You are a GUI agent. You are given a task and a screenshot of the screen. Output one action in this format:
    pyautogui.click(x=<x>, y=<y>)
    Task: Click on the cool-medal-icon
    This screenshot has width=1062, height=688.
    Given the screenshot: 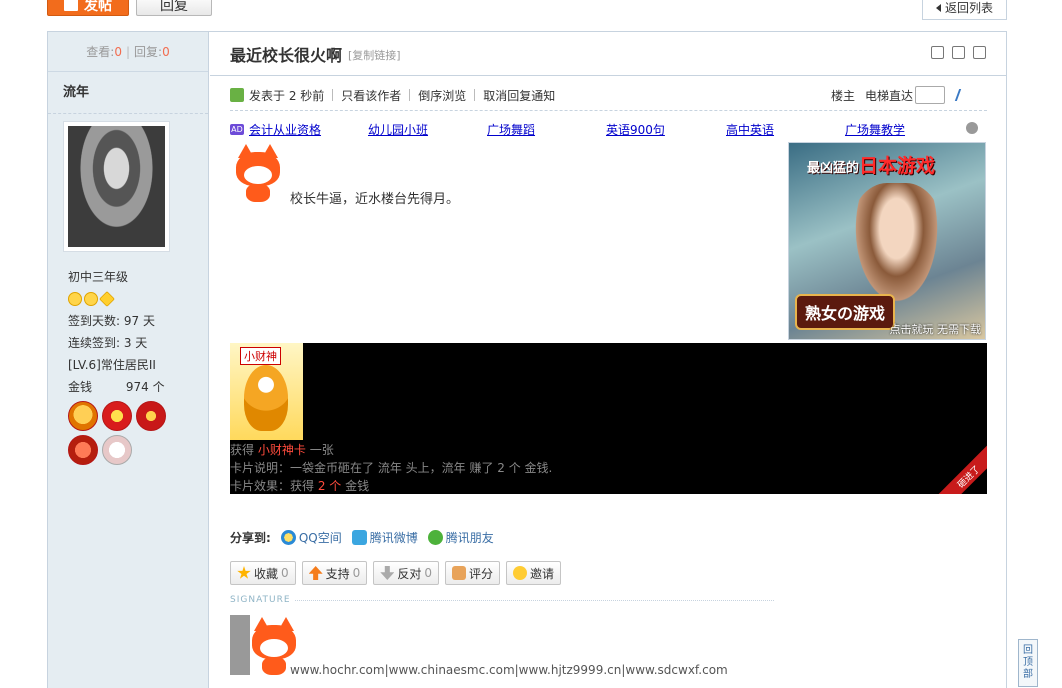 What is the action you would take?
    pyautogui.click(x=83, y=416)
    